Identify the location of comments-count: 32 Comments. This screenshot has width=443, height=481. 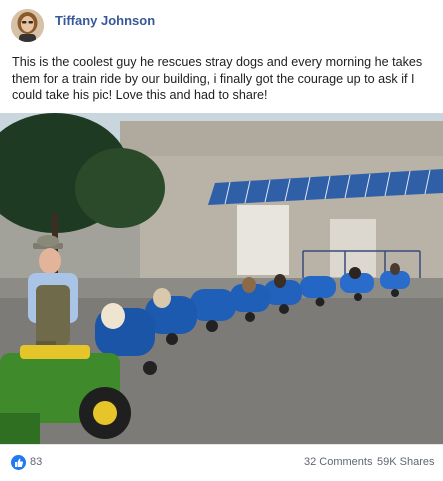
(338, 462).